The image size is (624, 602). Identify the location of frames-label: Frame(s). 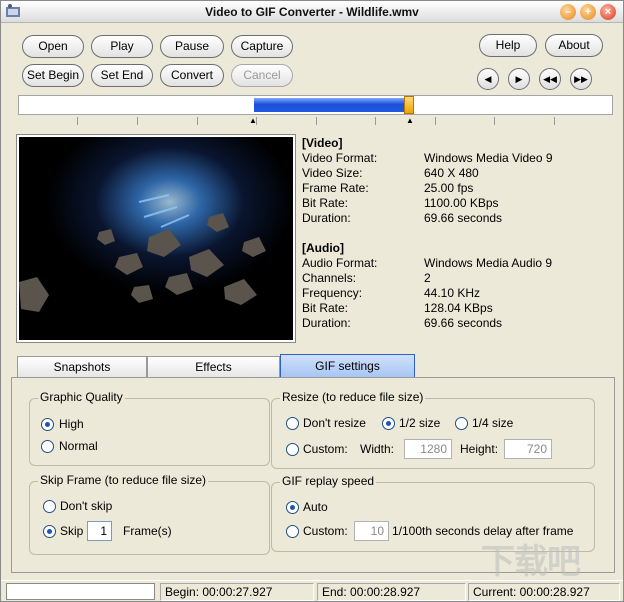
(147, 531).